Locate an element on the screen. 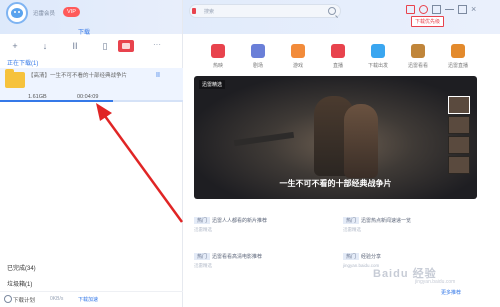 This screenshot has width=500, height=307. maximize-icon is located at coordinates (462, 9).